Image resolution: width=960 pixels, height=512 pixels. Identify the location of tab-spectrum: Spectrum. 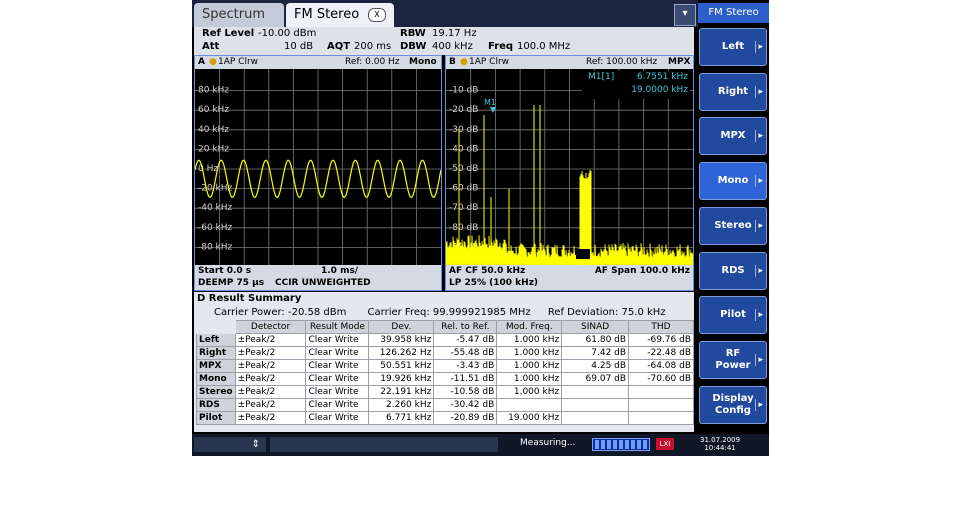
(239, 15).